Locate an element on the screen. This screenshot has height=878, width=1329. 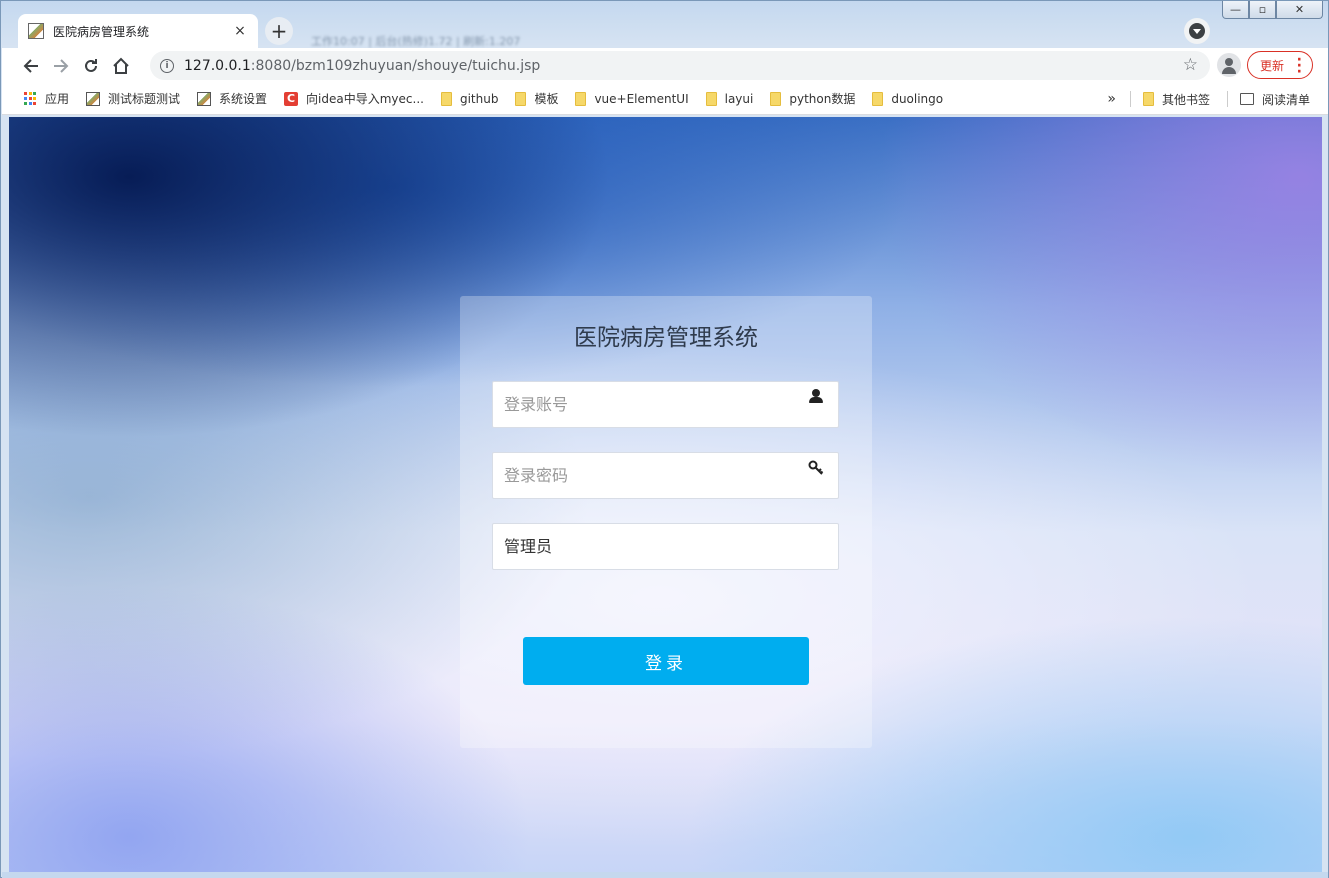
bookmark-label: 系统设置 is located at coordinates (243, 99).